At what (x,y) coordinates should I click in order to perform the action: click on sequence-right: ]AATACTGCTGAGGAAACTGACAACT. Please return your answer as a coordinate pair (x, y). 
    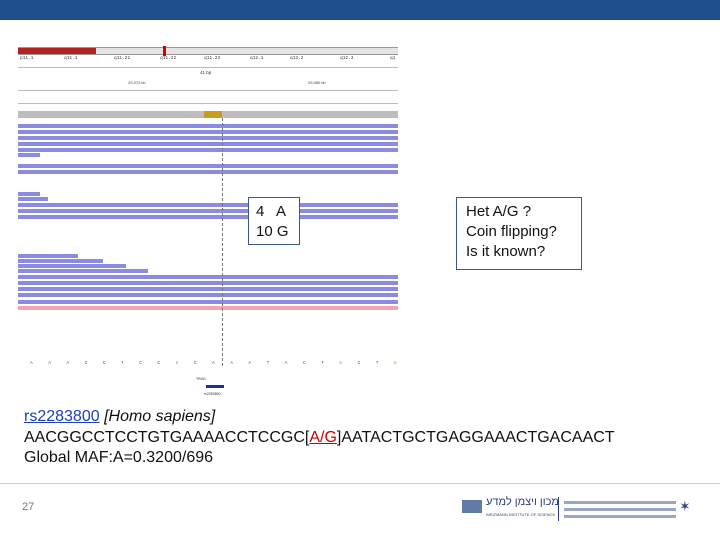
    Looking at the image, I should click on (475, 437).